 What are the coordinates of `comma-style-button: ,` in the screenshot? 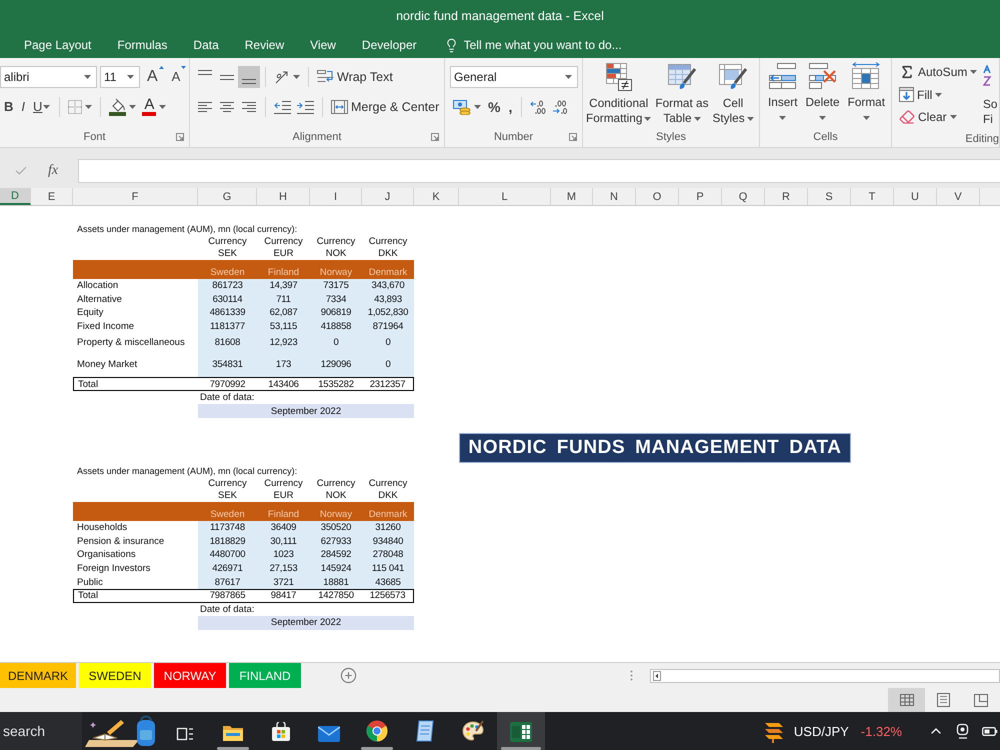 It's located at (510, 107).